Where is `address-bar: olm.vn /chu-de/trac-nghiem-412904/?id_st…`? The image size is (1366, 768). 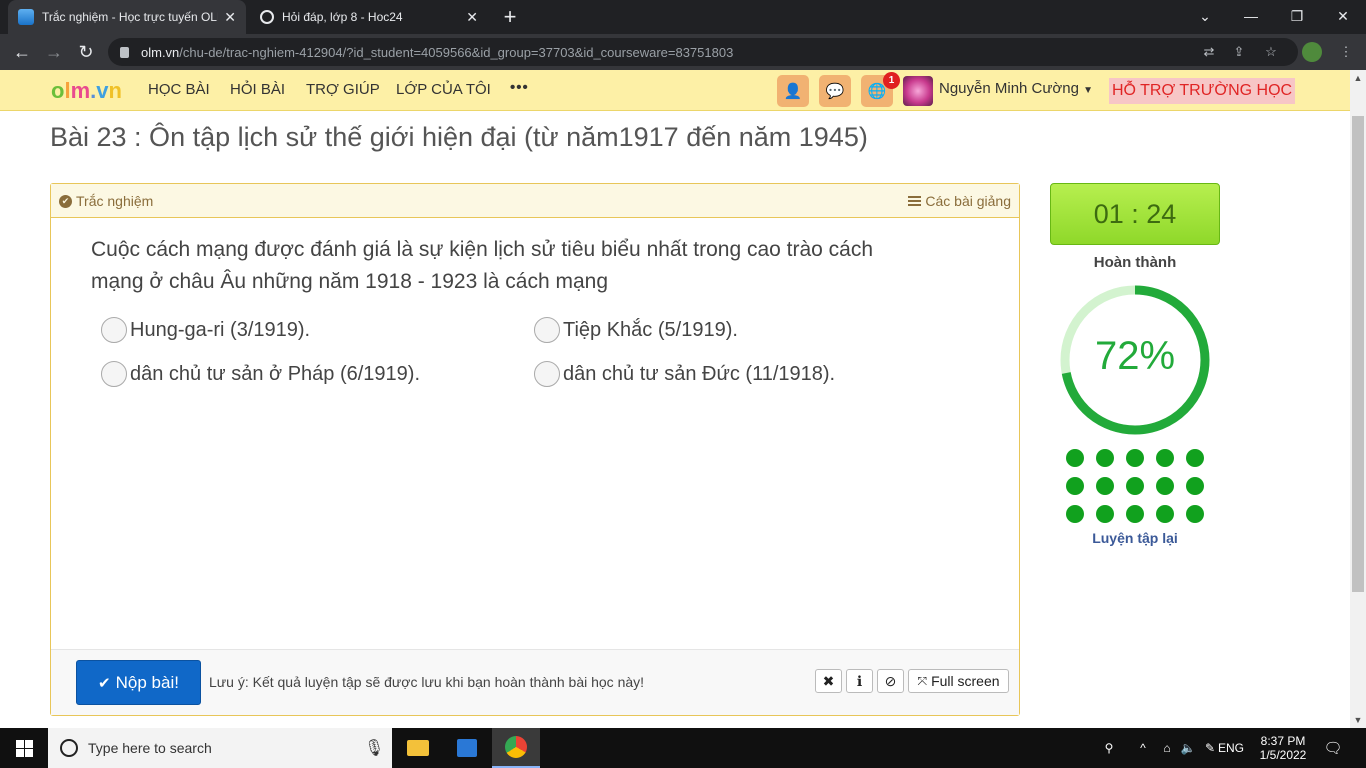 address-bar: olm.vn /chu-de/trac-nghiem-412904/?id_st… is located at coordinates (703, 52).